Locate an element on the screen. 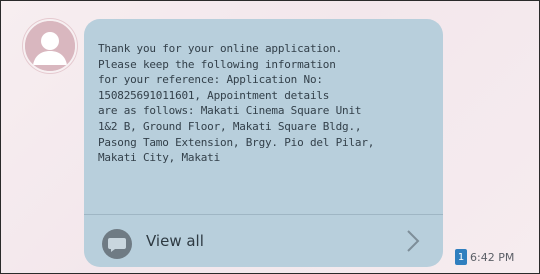 Image resolution: width=540 pixels, height=274 pixels. chat-bubble-icon is located at coordinates (117, 244).